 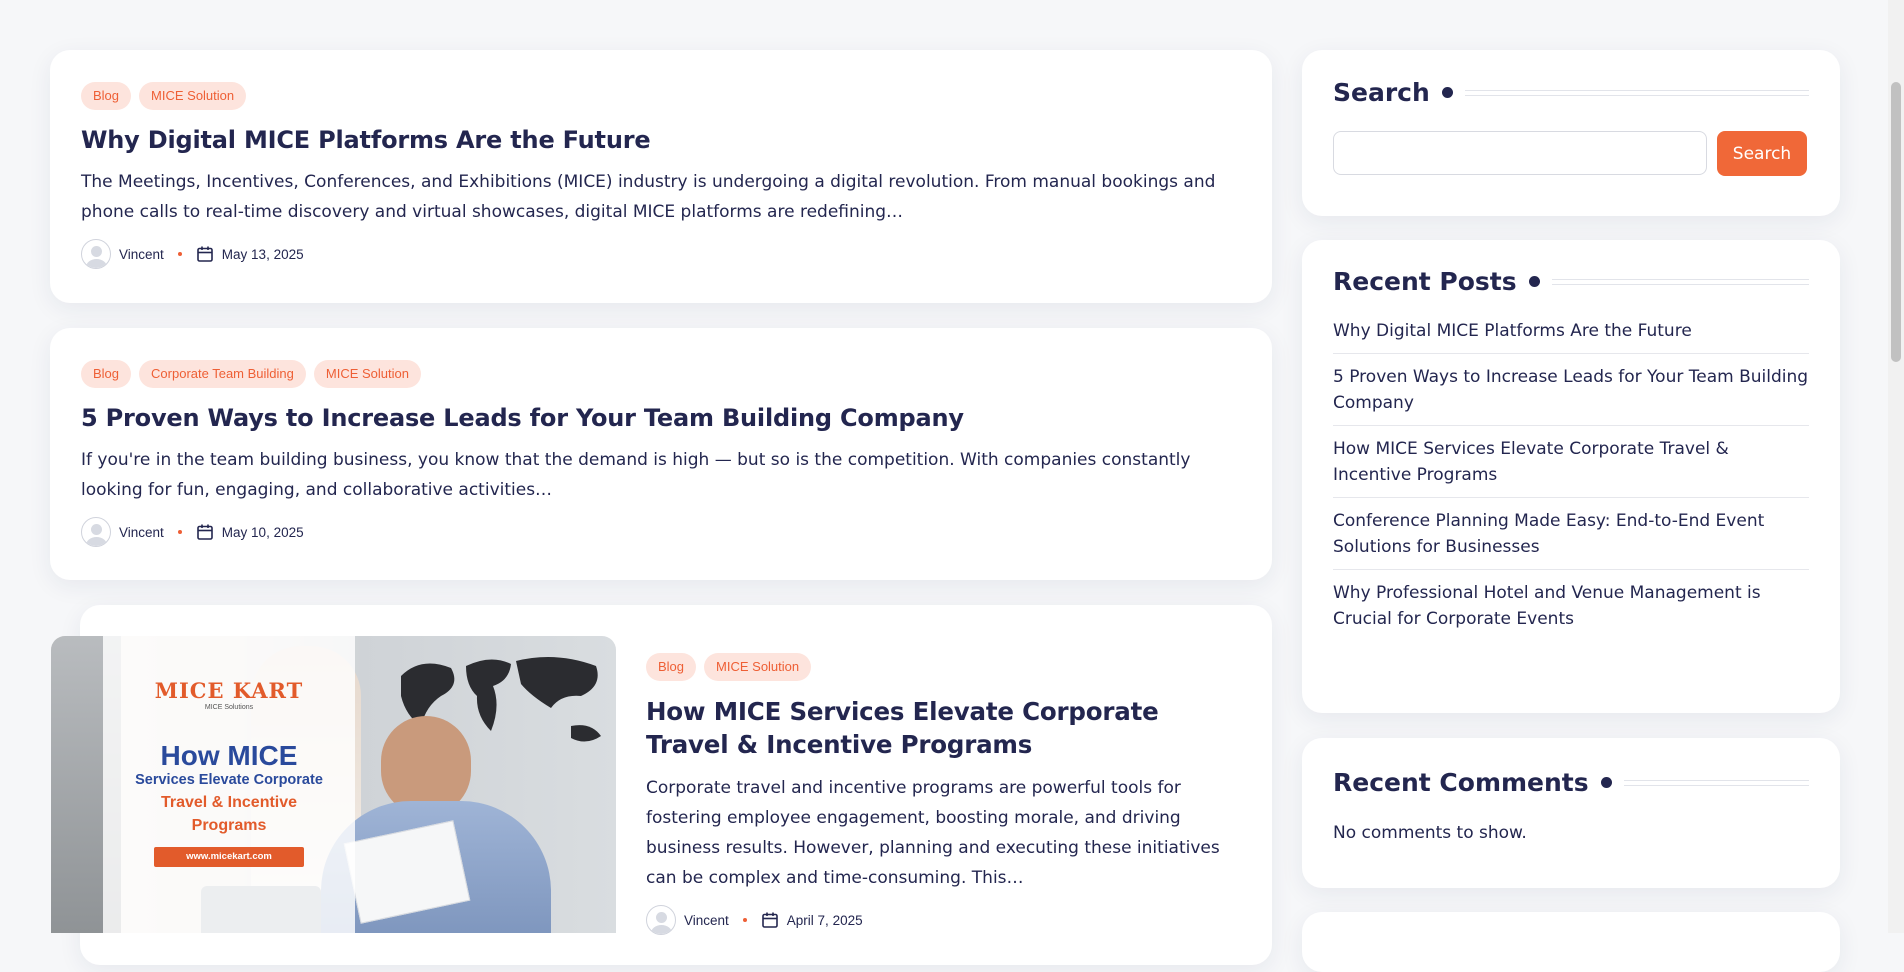 I want to click on post-date: May 10, 2025, so click(x=263, y=532).